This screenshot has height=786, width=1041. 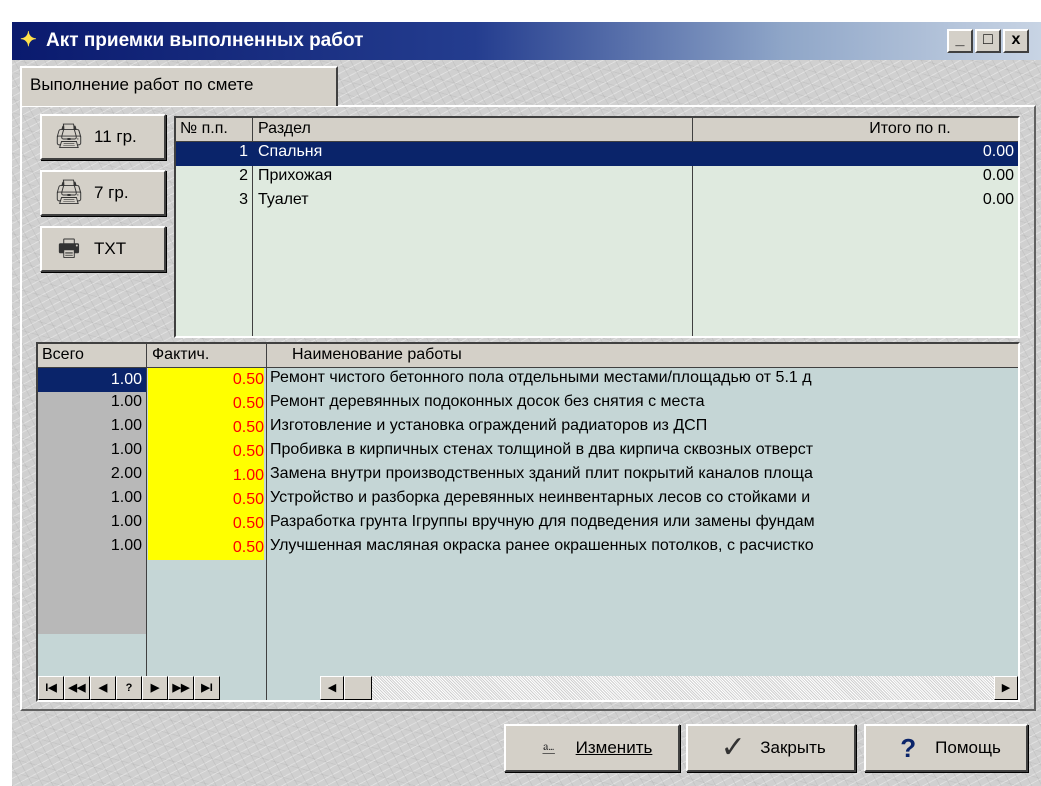 I want to click on edit-label: Изменить, so click(x=614, y=747).